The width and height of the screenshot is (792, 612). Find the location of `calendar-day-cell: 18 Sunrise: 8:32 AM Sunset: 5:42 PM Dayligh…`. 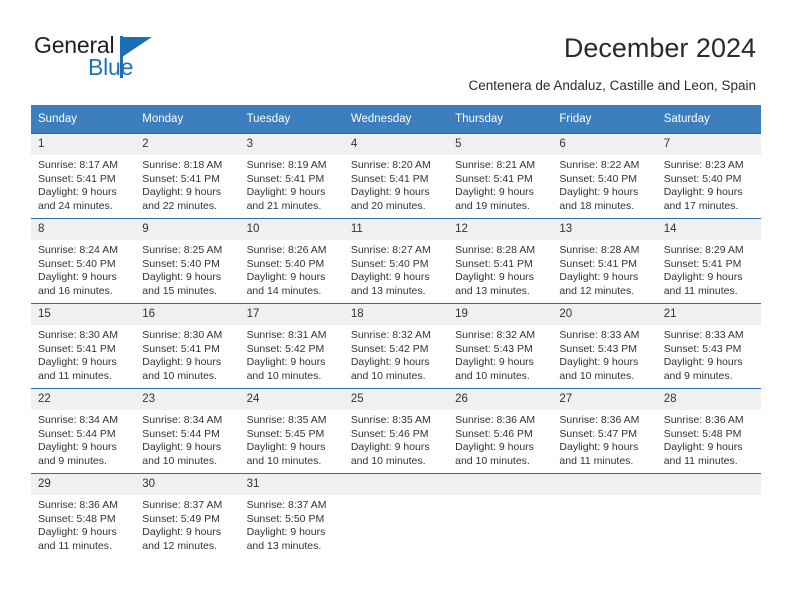

calendar-day-cell: 18 Sunrise: 8:32 AM Sunset: 5:42 PM Dayligh… is located at coordinates (396, 346).